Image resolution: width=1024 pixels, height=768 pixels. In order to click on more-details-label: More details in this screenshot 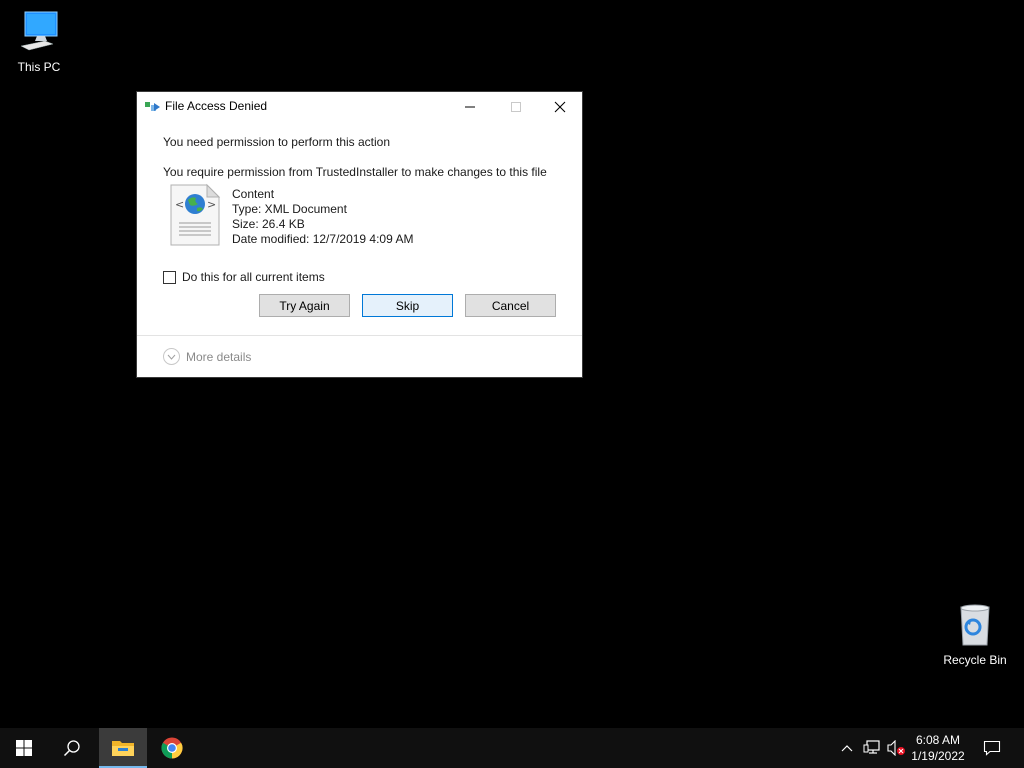, I will do `click(218, 357)`.